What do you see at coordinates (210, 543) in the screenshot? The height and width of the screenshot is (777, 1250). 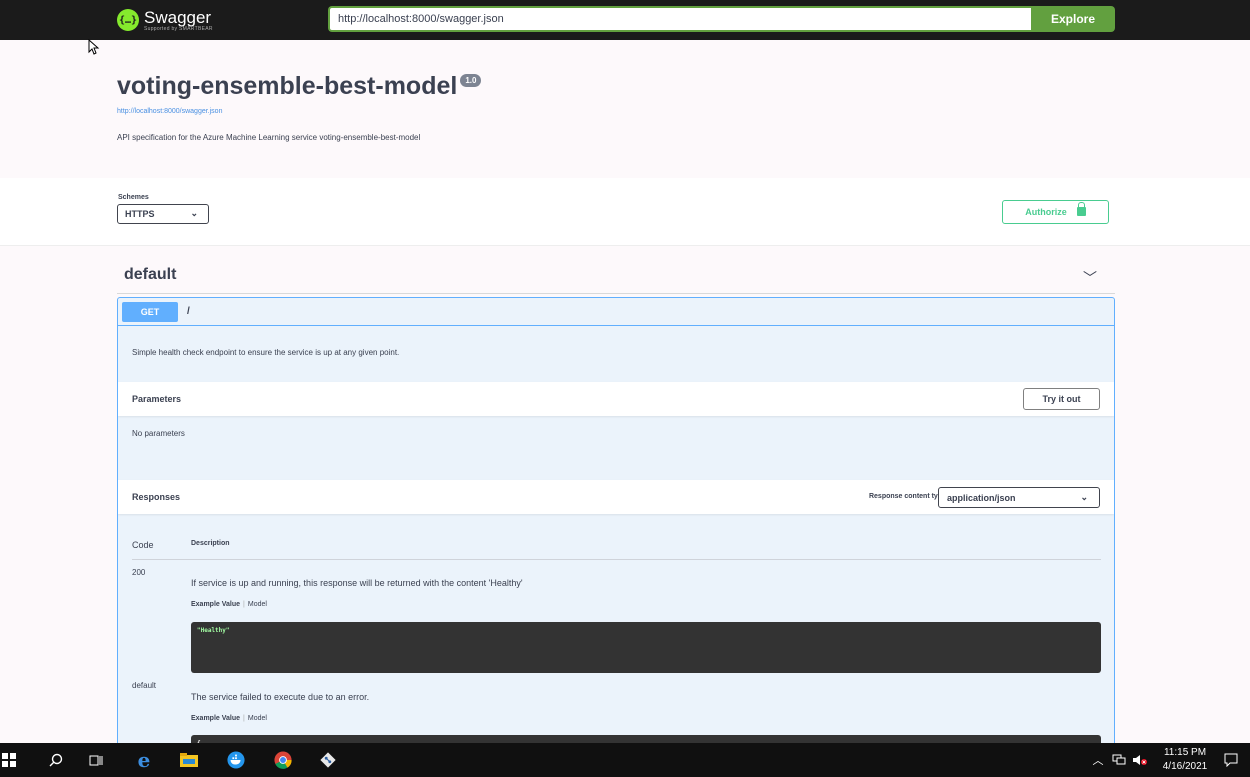 I see `description-column-header: Description` at bounding box center [210, 543].